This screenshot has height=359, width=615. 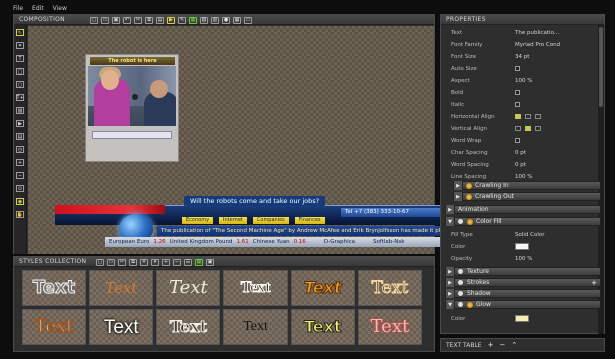 I want to click on section-glow: ▼ Glow, so click(x=523, y=304).